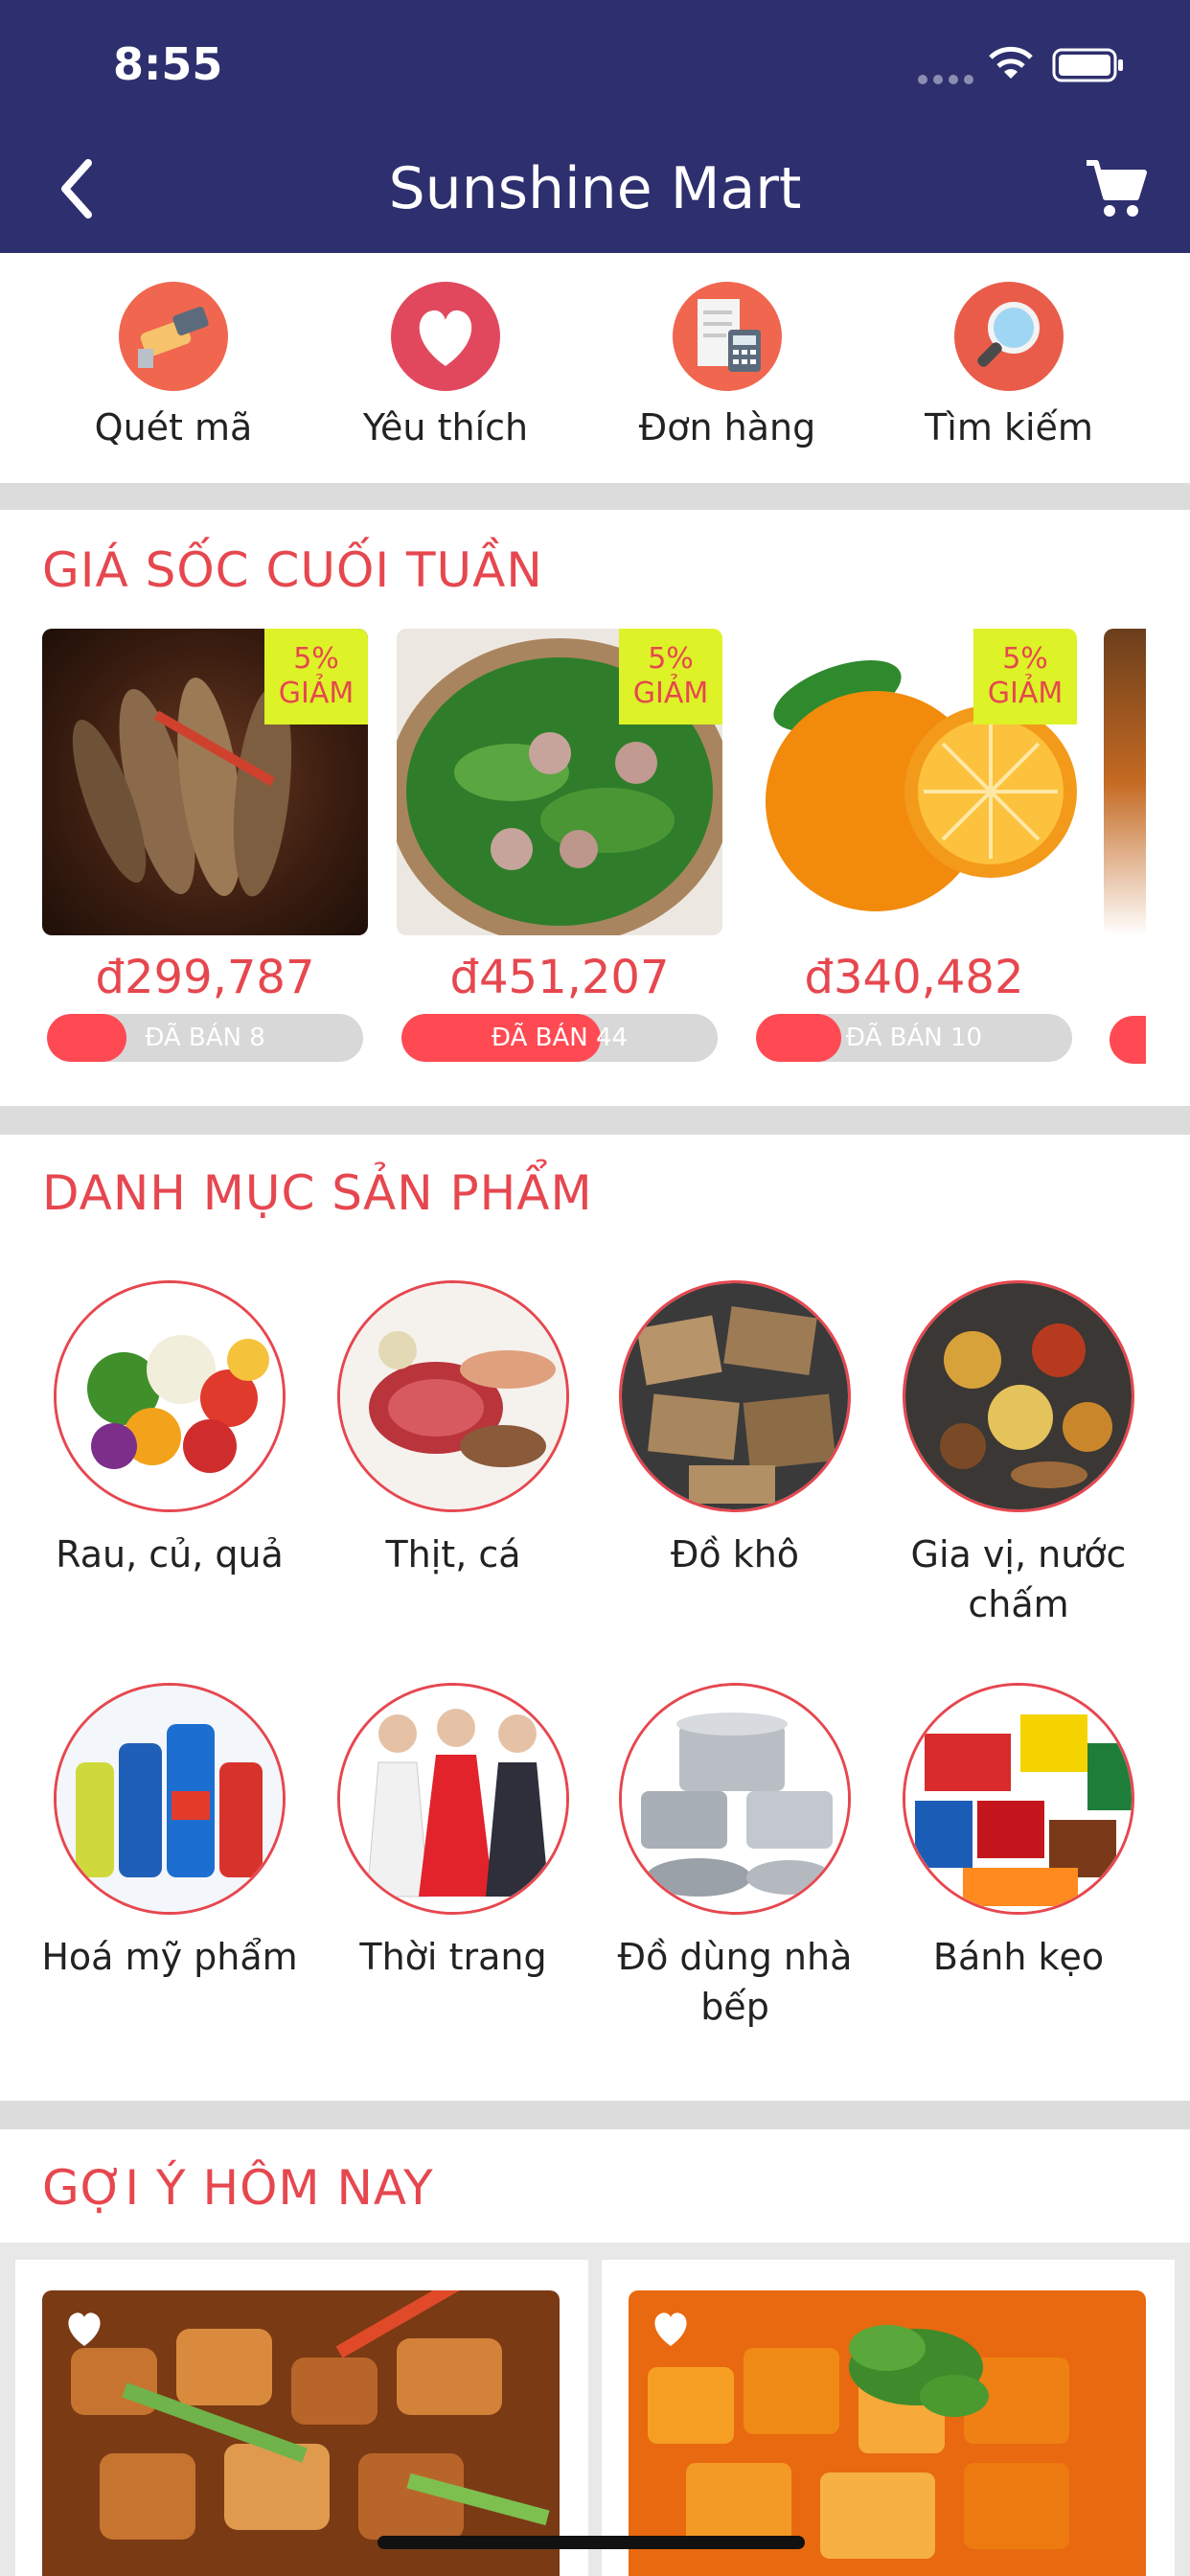  I want to click on suggestions-title: GỢI Ý HÔM NAY, so click(238, 2188).